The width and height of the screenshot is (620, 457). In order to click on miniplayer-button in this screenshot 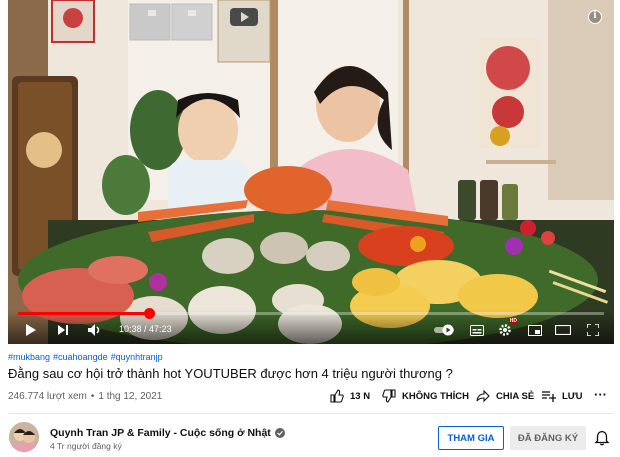, I will do `click(535, 330)`.